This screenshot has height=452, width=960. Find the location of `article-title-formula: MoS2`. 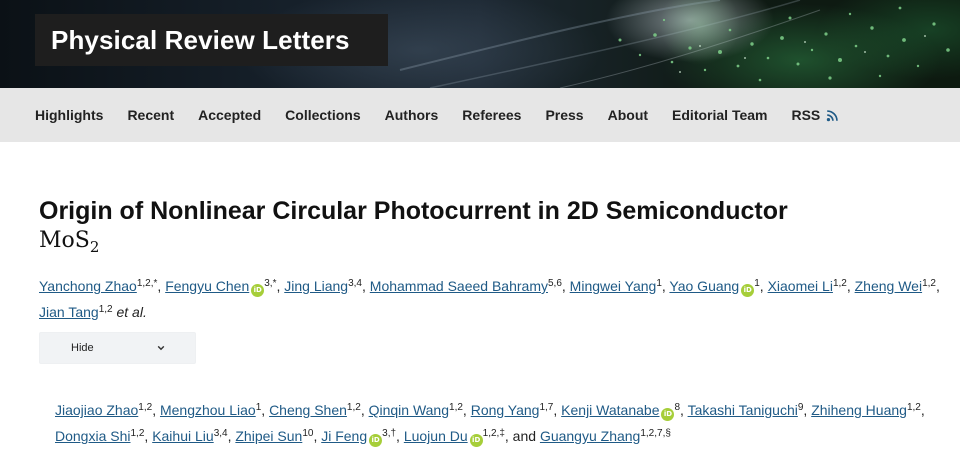

article-title-formula: MoS2 is located at coordinates (69, 242).